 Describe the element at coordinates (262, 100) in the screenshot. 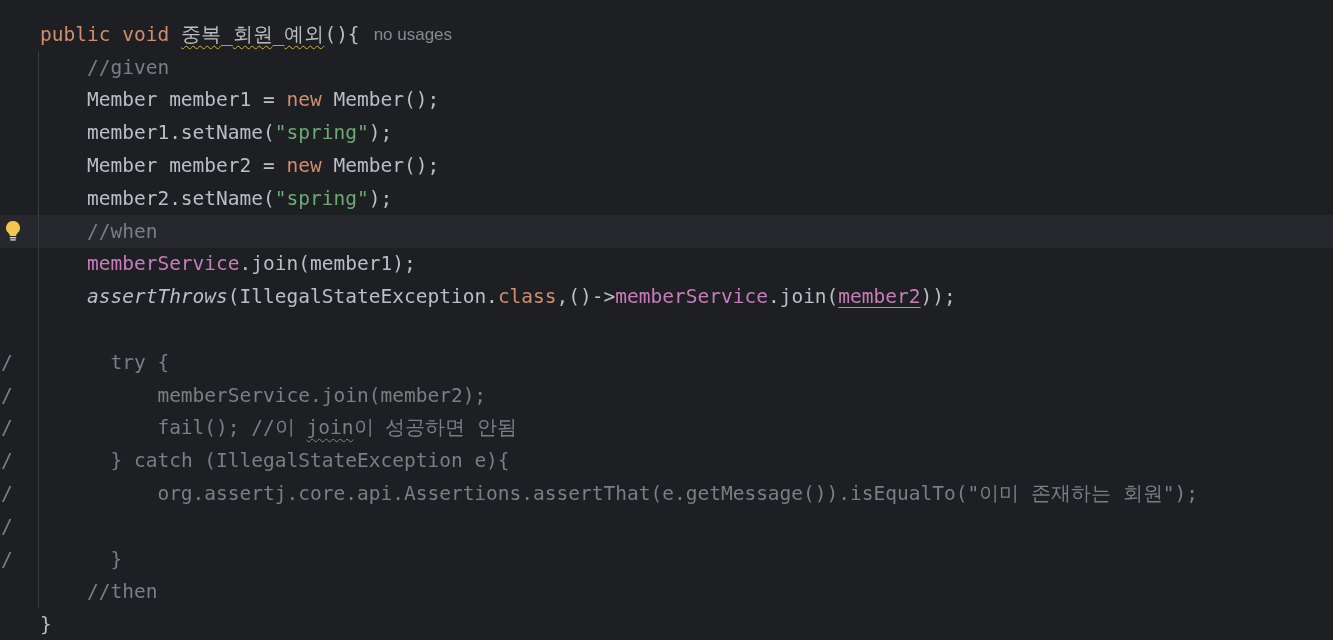

I see `code-line: Member member1 = new Member();` at that location.